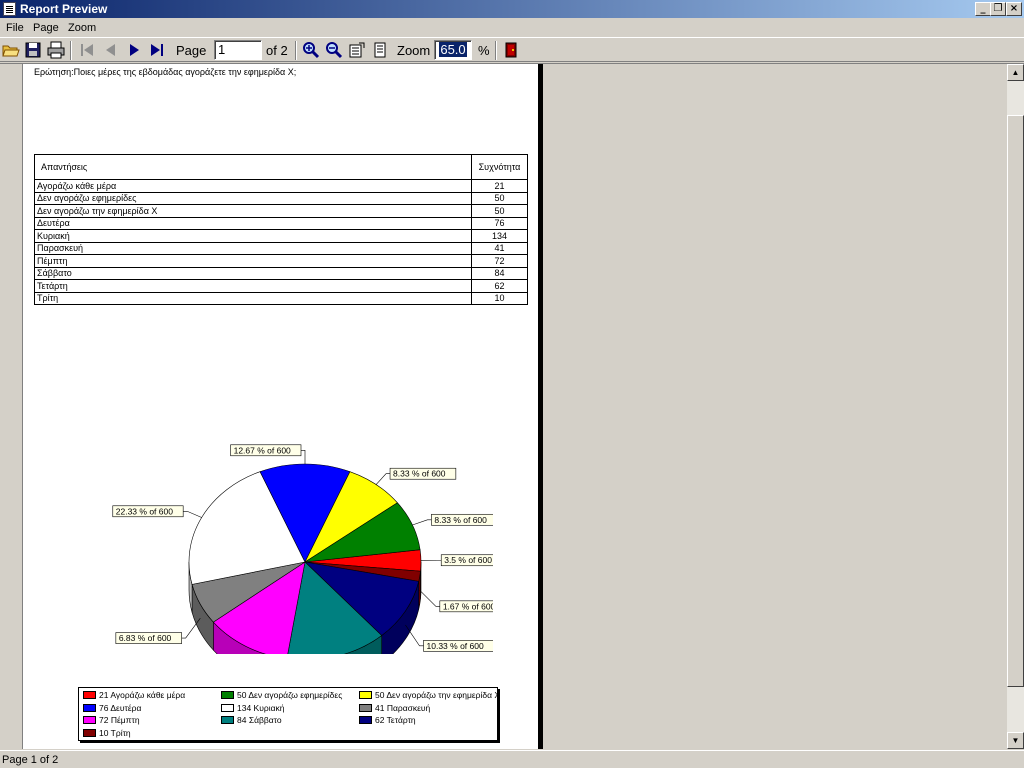  I want to click on window-title: Report Preview, so click(64, 9).